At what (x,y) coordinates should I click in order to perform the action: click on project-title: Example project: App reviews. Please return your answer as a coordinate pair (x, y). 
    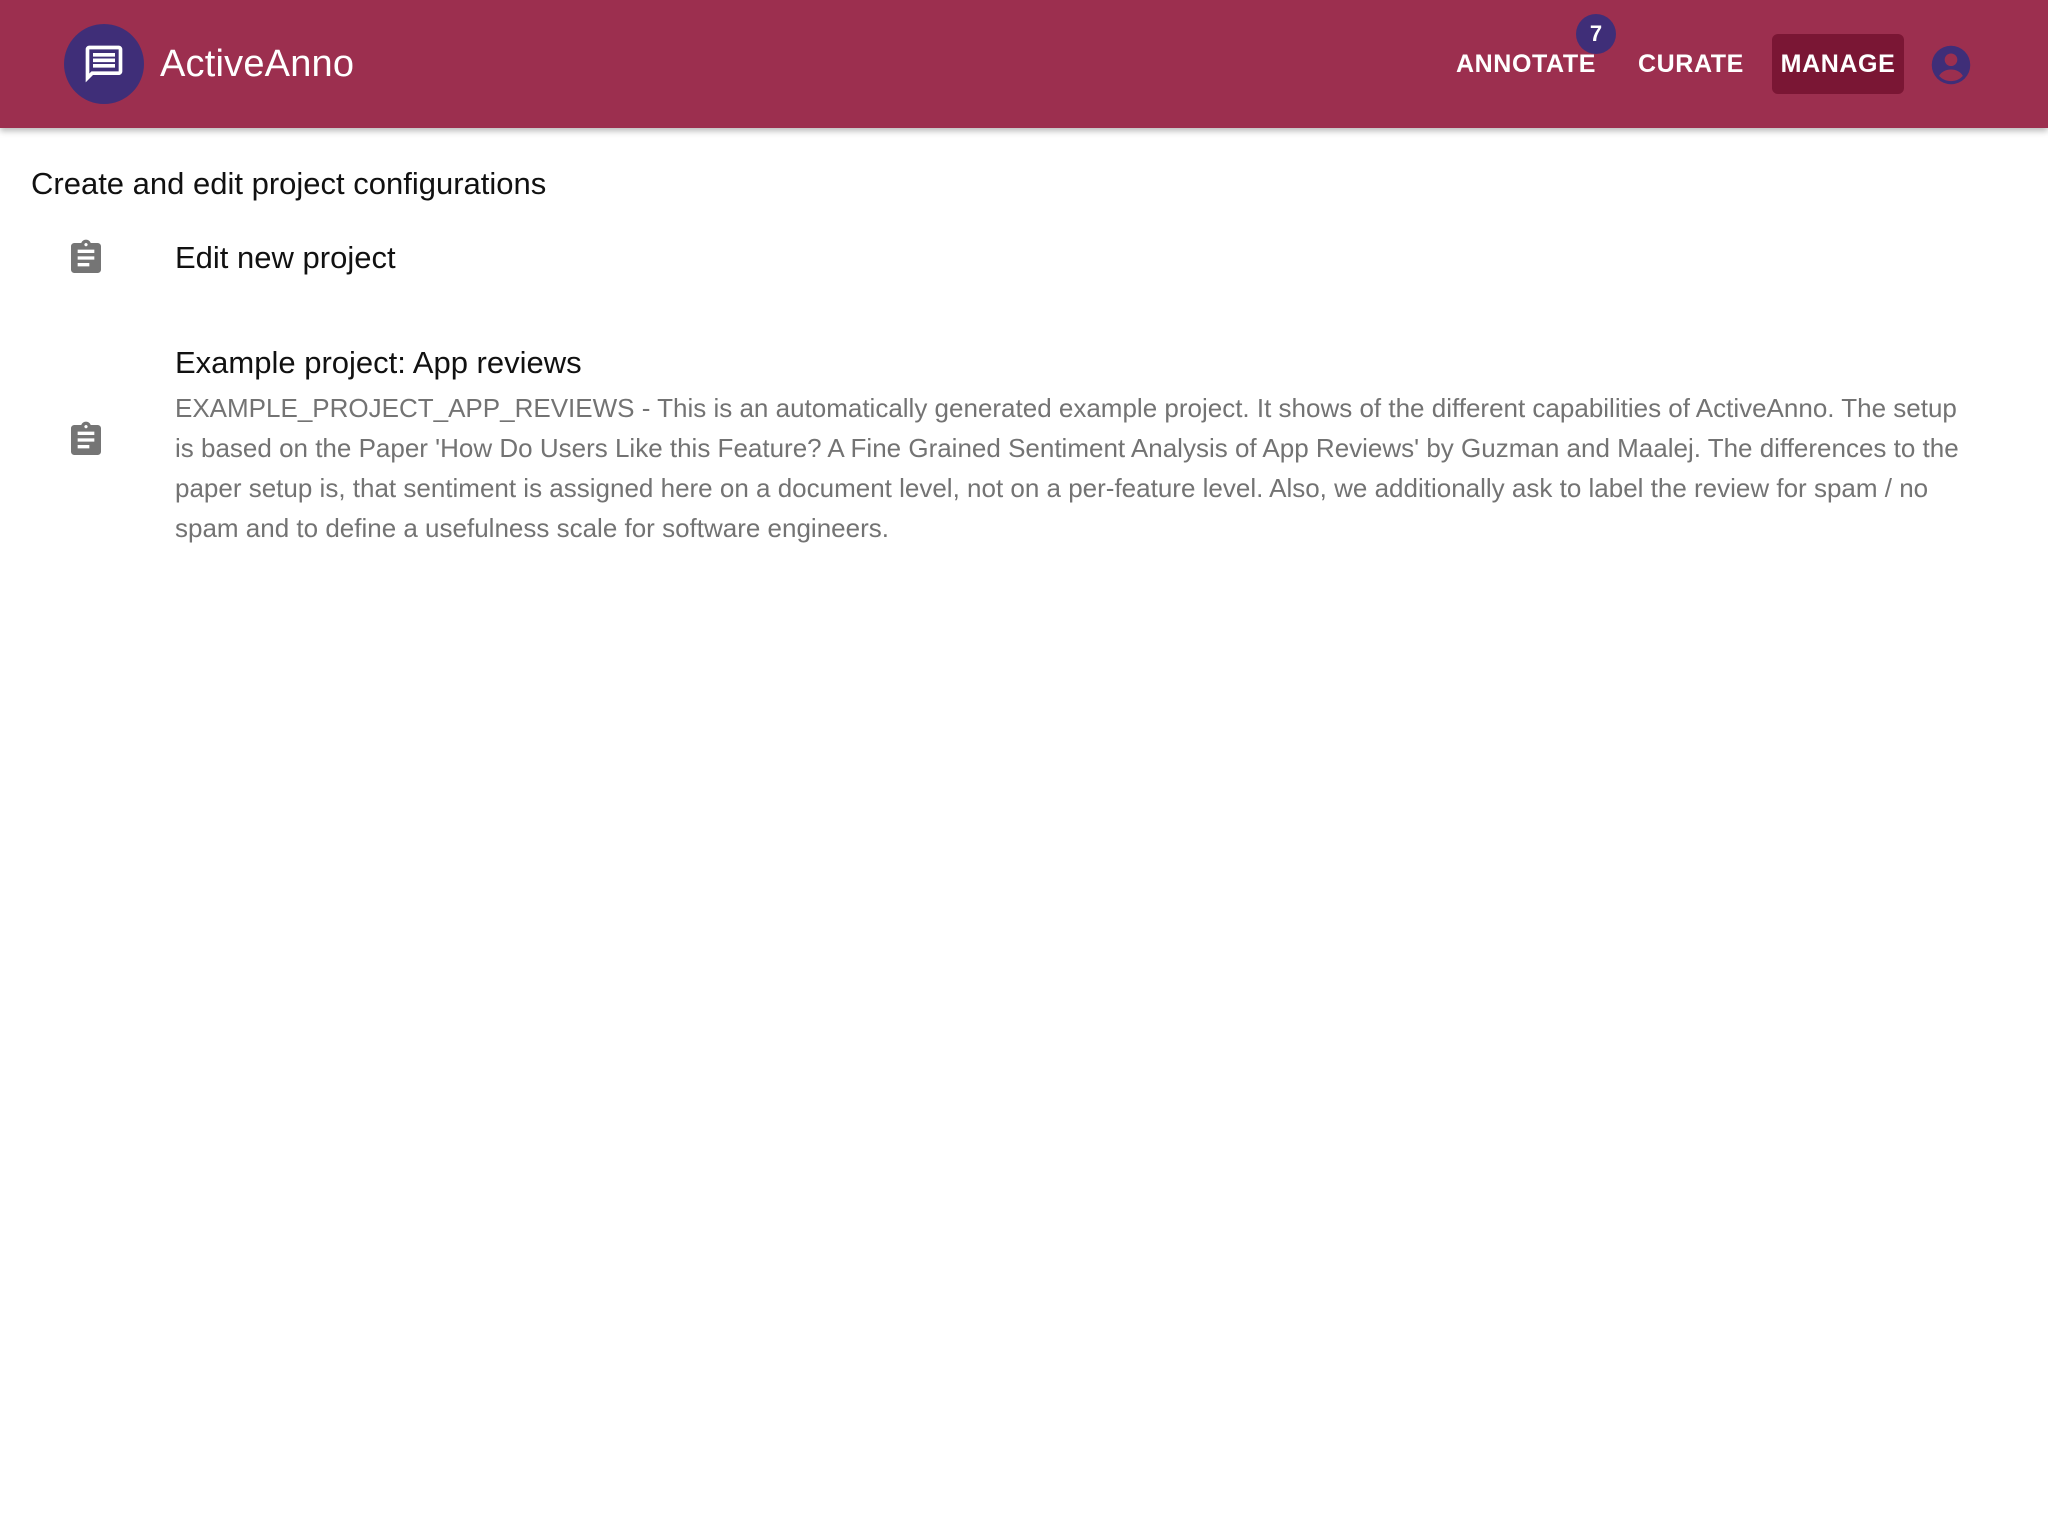
    Looking at the image, I should click on (378, 362).